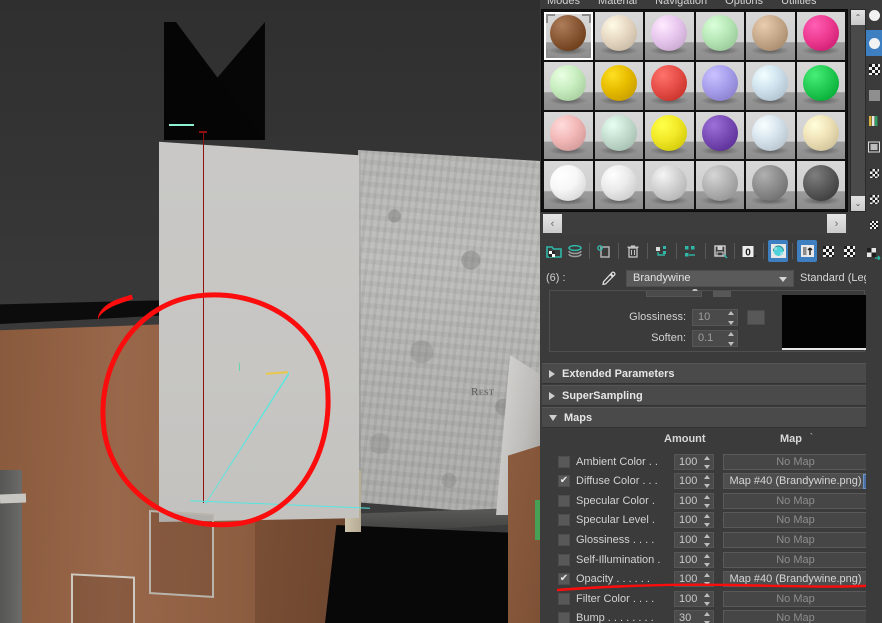  What do you see at coordinates (858, 203) in the screenshot?
I see `scroll-down-button: ⌄` at bounding box center [858, 203].